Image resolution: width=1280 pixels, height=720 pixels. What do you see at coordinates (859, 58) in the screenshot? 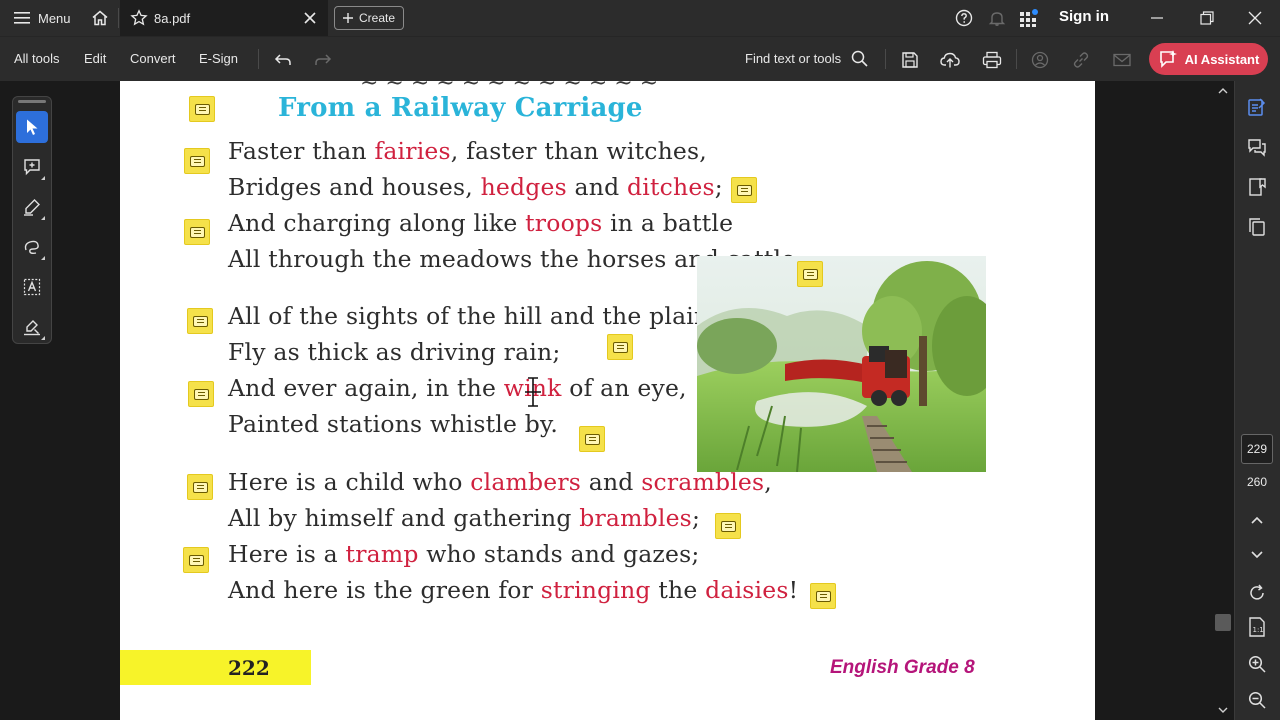
I see `search-icon` at bounding box center [859, 58].